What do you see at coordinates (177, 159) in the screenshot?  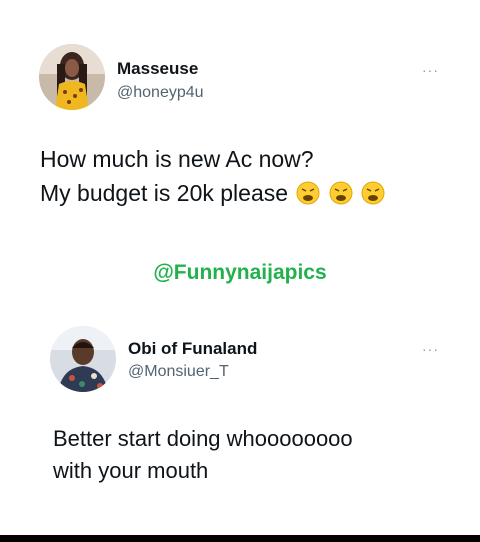 I see `tweet-text-line-1: How much is new Ac now?` at bounding box center [177, 159].